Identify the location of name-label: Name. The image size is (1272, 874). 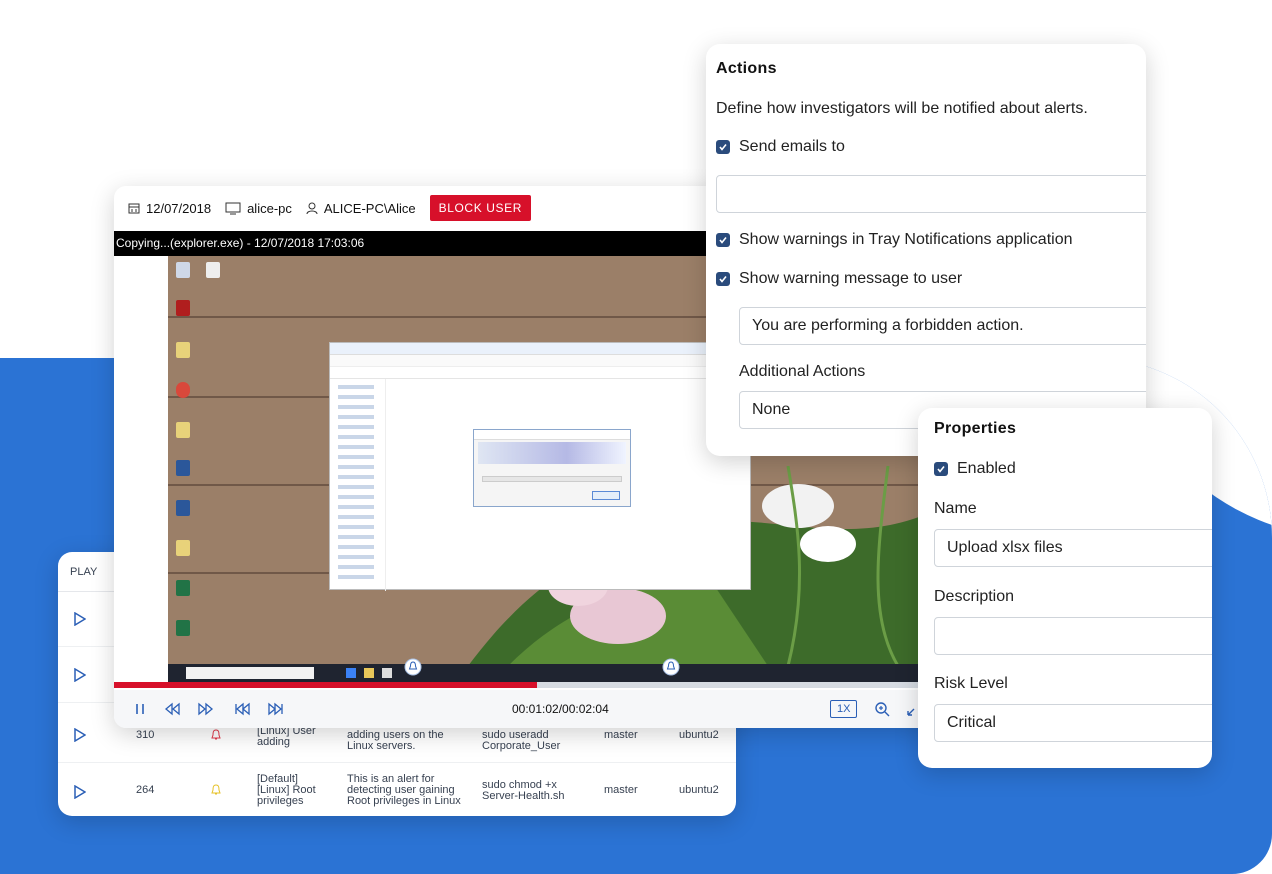
(955, 508).